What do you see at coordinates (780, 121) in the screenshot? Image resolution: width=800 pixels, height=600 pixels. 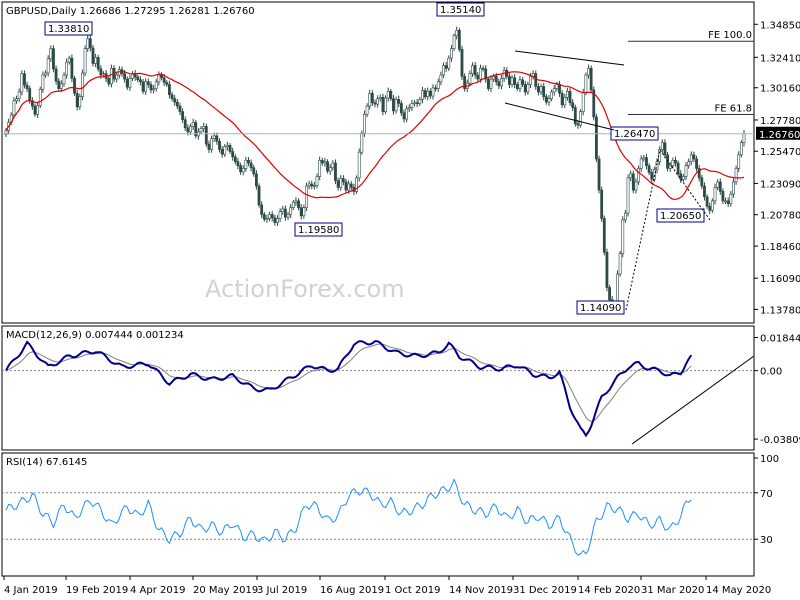 I see `price-tick-label: 1.27780` at bounding box center [780, 121].